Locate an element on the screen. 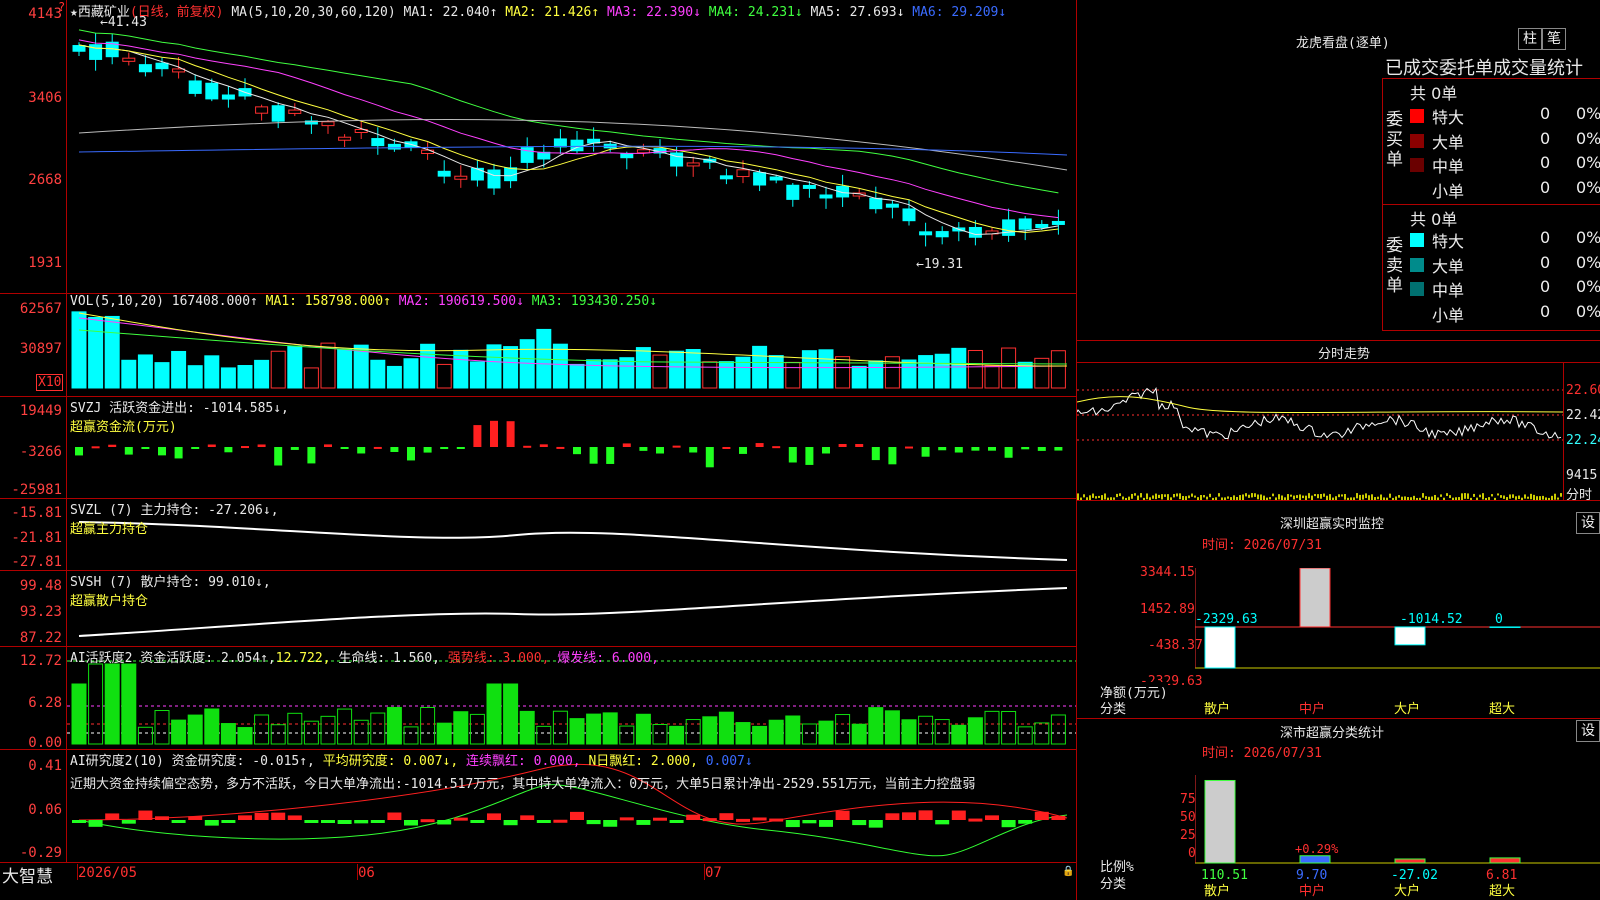 This screenshot has width=1600, height=900. buy-row-count: 0 is located at coordinates (1545, 138).